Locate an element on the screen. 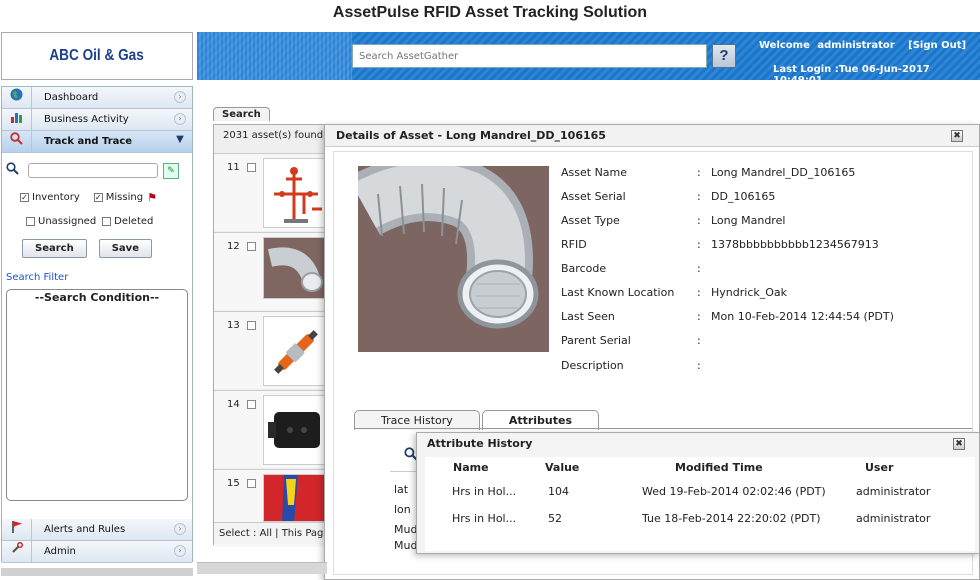 Image resolution: width=980 pixels, height=580 pixels. cell-user: administrator is located at coordinates (893, 491).